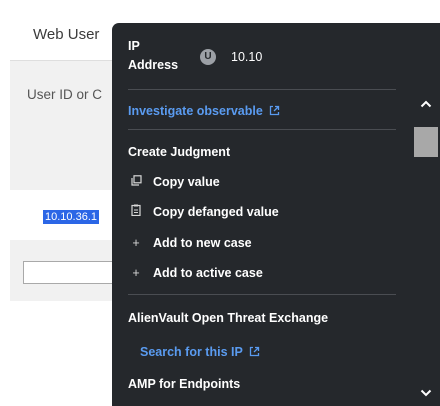 Image resolution: width=440 pixels, height=406 pixels. Describe the element at coordinates (426, 105) in the screenshot. I see `scroll-up-arrow` at that location.